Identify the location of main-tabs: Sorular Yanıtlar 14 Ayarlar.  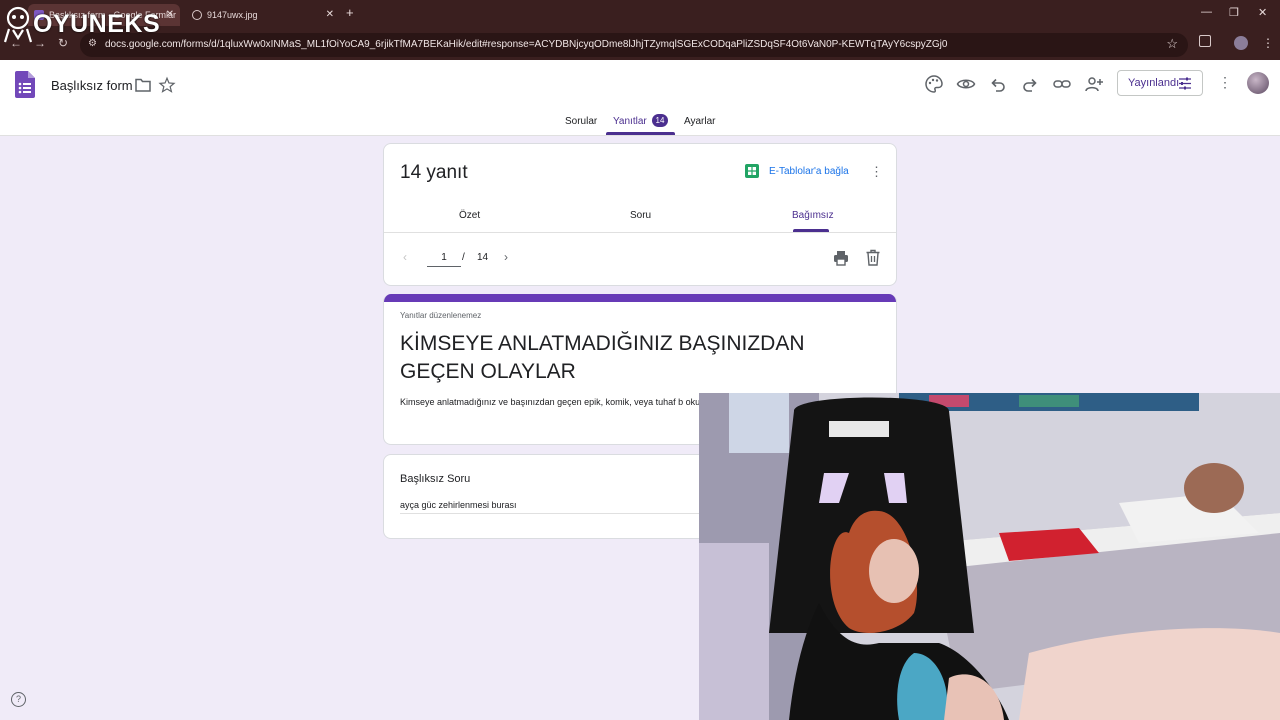
(640, 124).